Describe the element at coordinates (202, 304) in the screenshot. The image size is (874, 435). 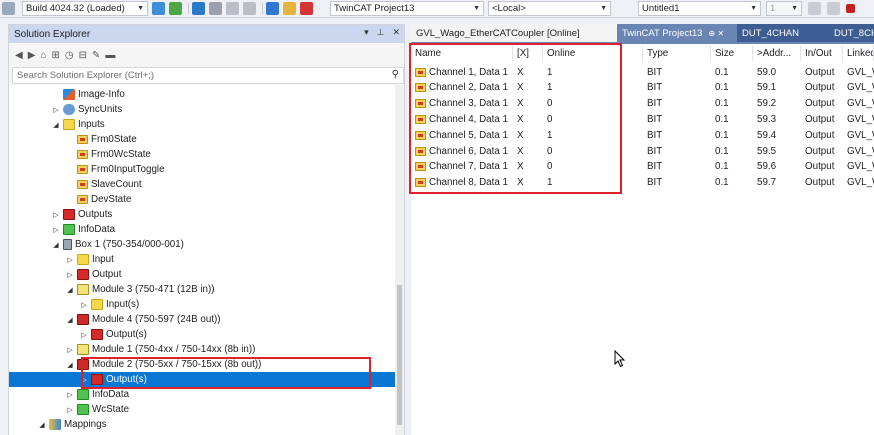
I see `tree-item: ▷ Input(s)` at that location.